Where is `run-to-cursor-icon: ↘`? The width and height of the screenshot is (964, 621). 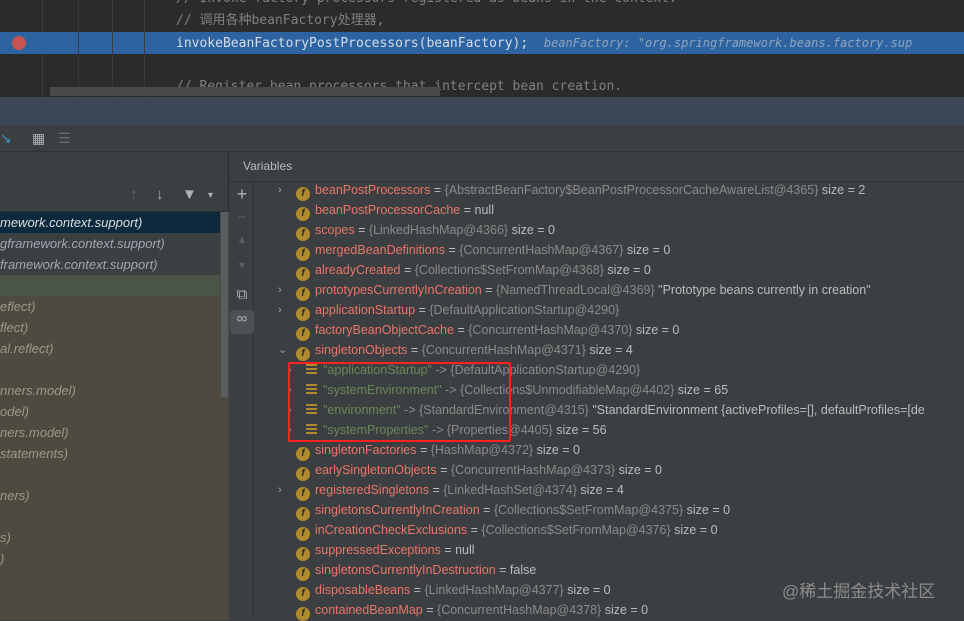 run-to-cursor-icon: ↘ is located at coordinates (6, 138).